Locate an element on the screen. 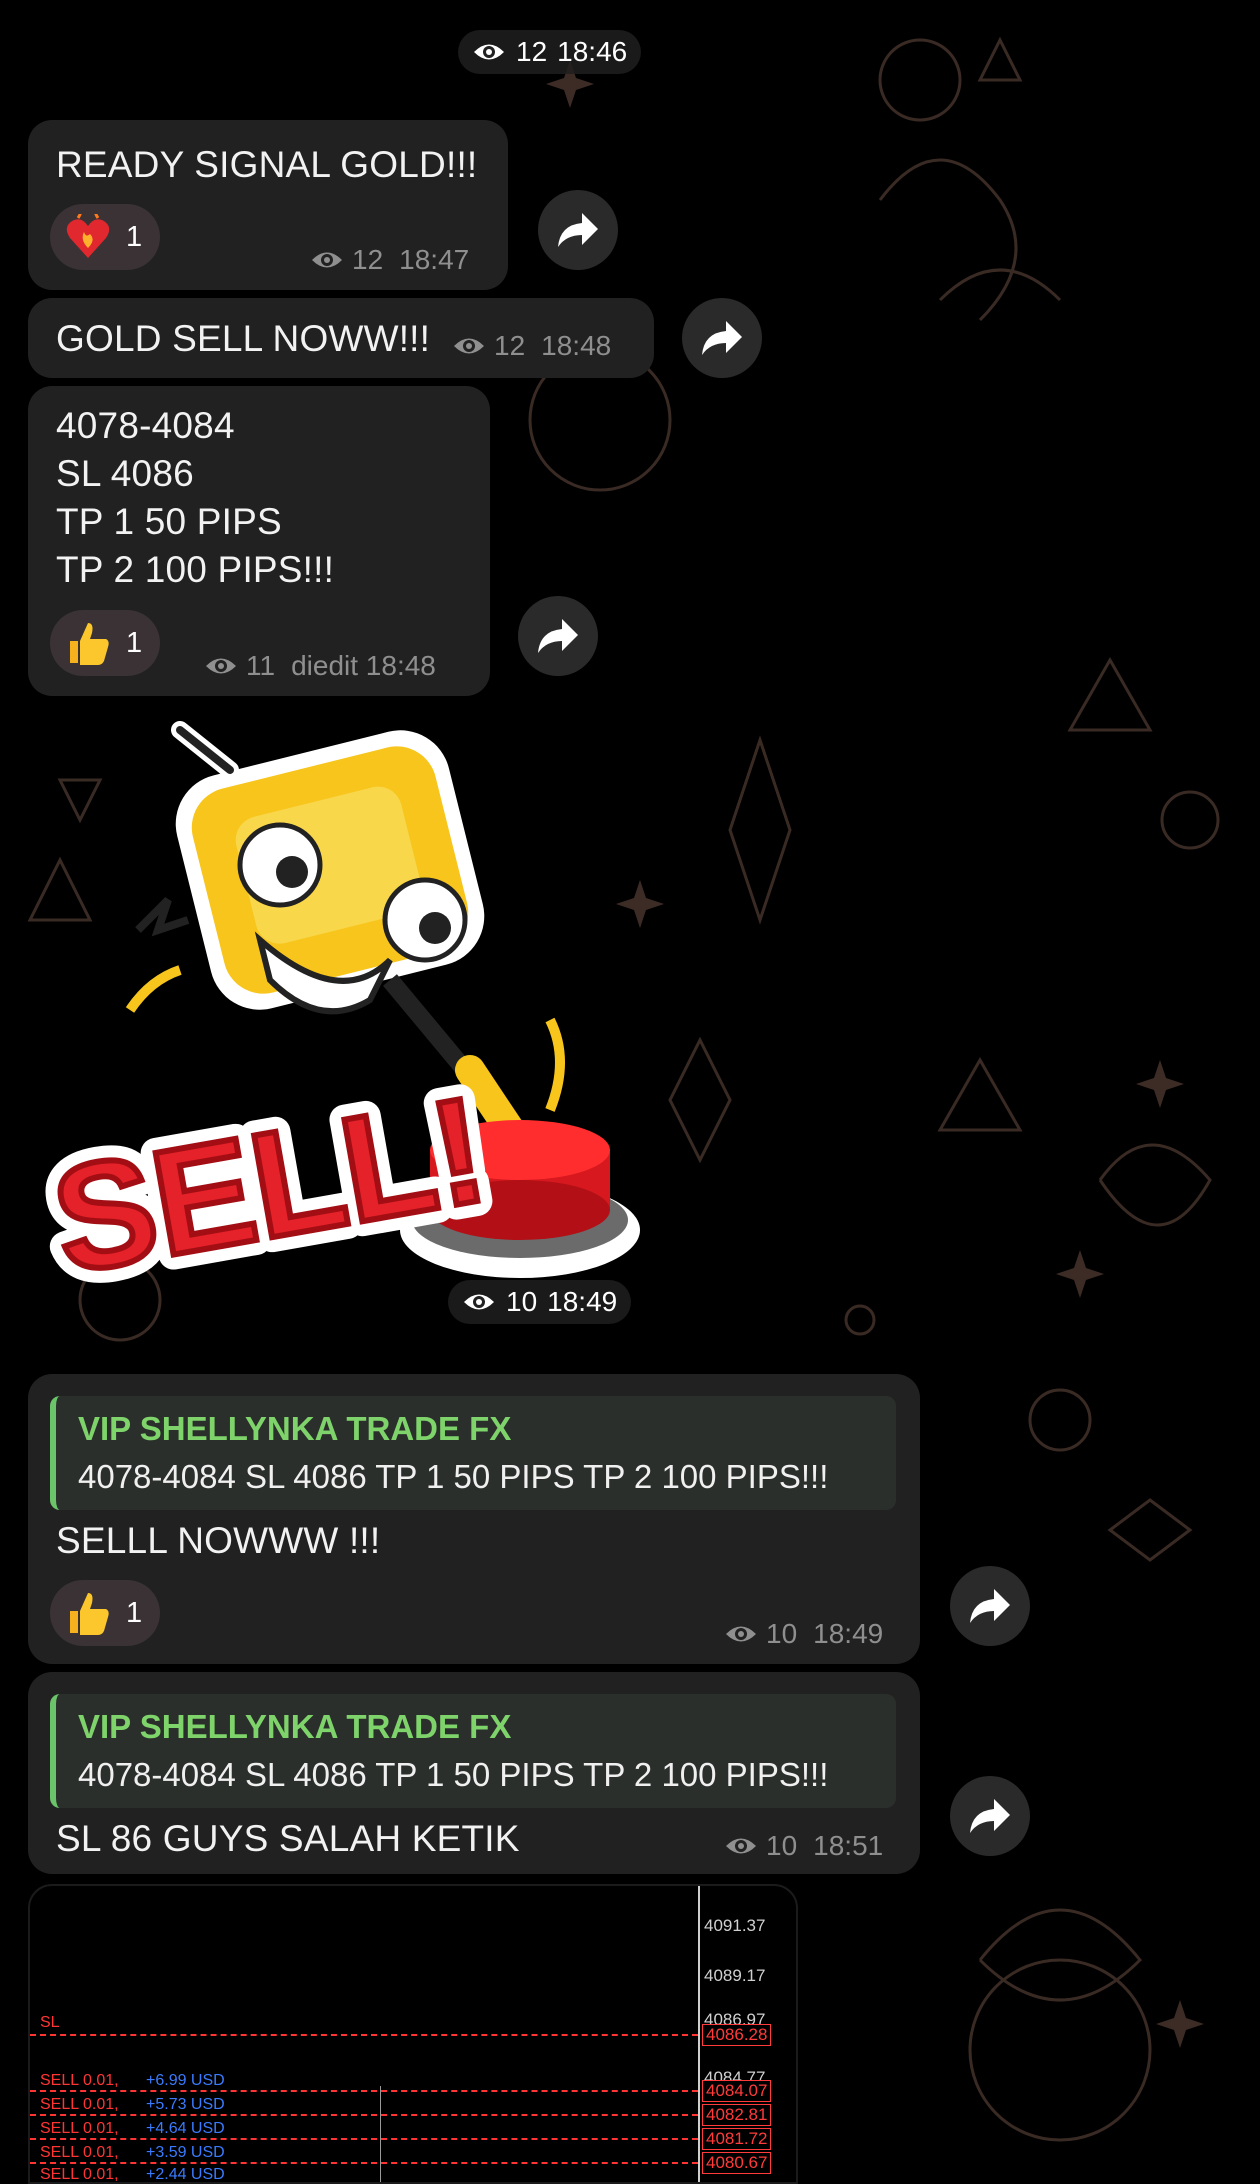 Image resolution: width=1260 pixels, height=2184 pixels. price-box: 4081.72 is located at coordinates (737, 2139).